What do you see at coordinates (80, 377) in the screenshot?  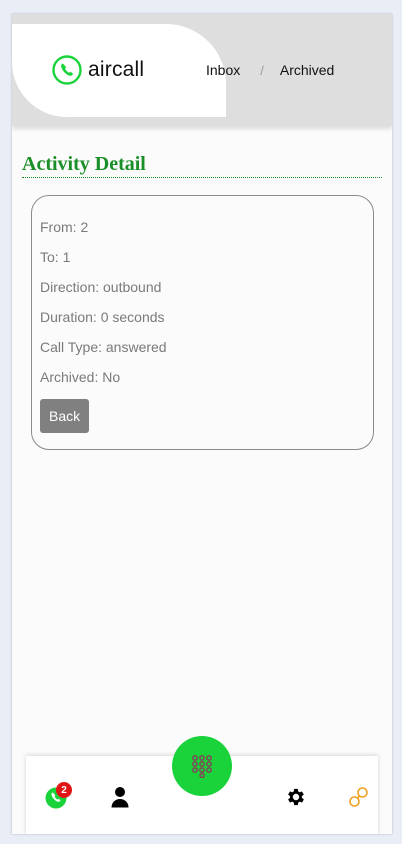 I see `detail-archived: Archived: No` at bounding box center [80, 377].